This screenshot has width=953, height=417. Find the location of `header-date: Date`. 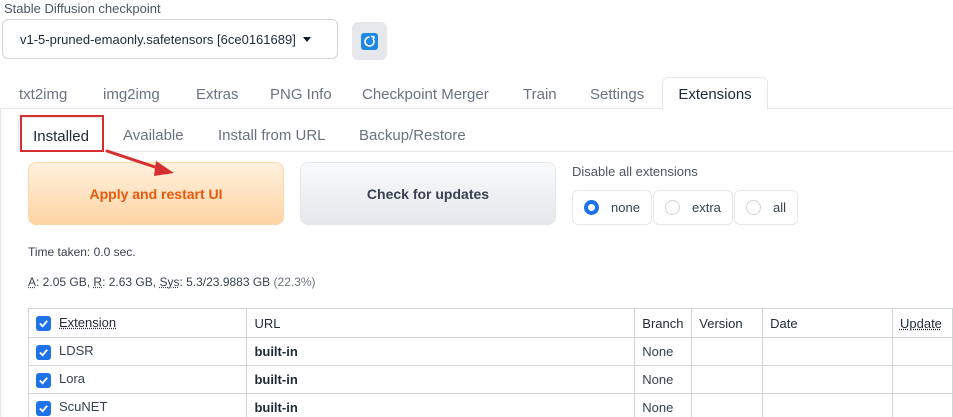

header-date: Date is located at coordinates (827, 323).